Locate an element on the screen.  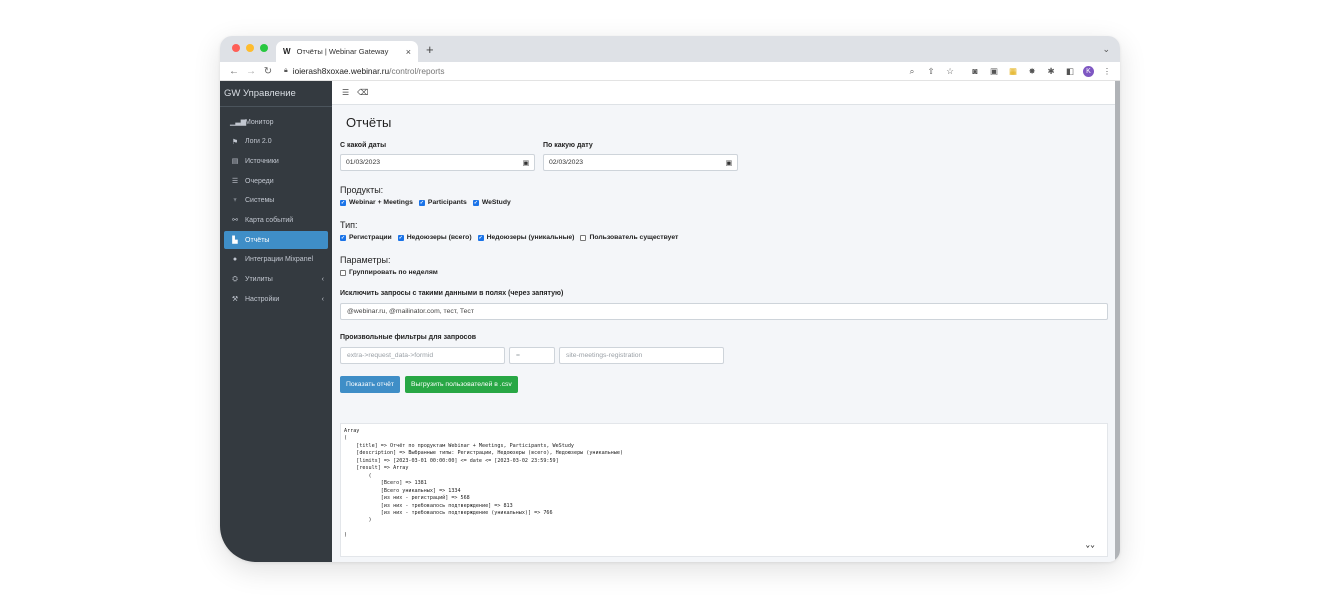
type-heading: Тип: is located at coordinates (349, 225).